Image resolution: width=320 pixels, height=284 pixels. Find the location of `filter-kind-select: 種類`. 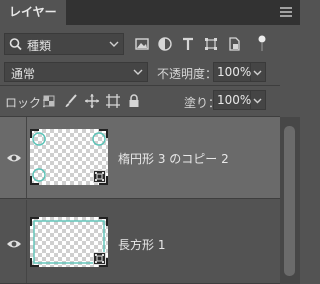

filter-kind-select: 種類 is located at coordinates (64, 44).